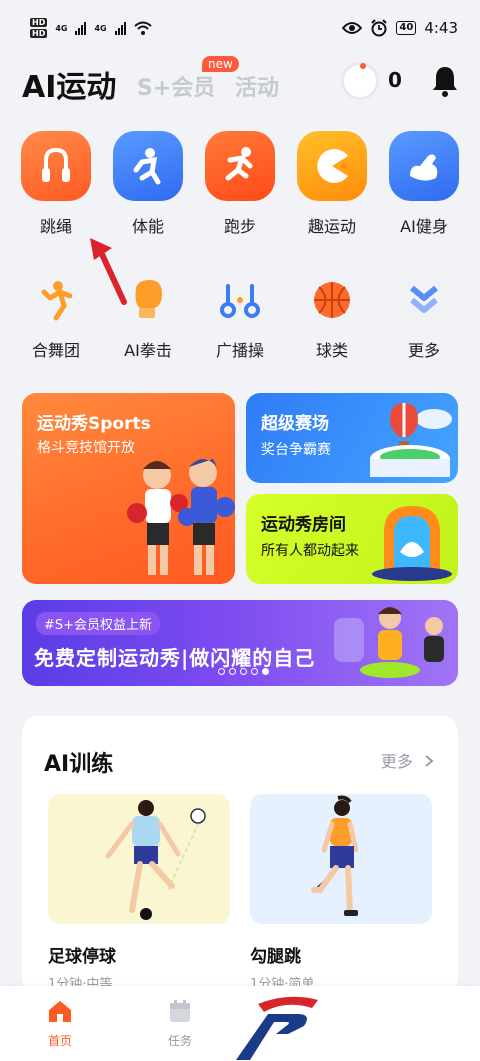 The width and height of the screenshot is (480, 1061). Describe the element at coordinates (310, 551) in the screenshot. I see `promo-subtitle: 所有人都动起来` at that location.